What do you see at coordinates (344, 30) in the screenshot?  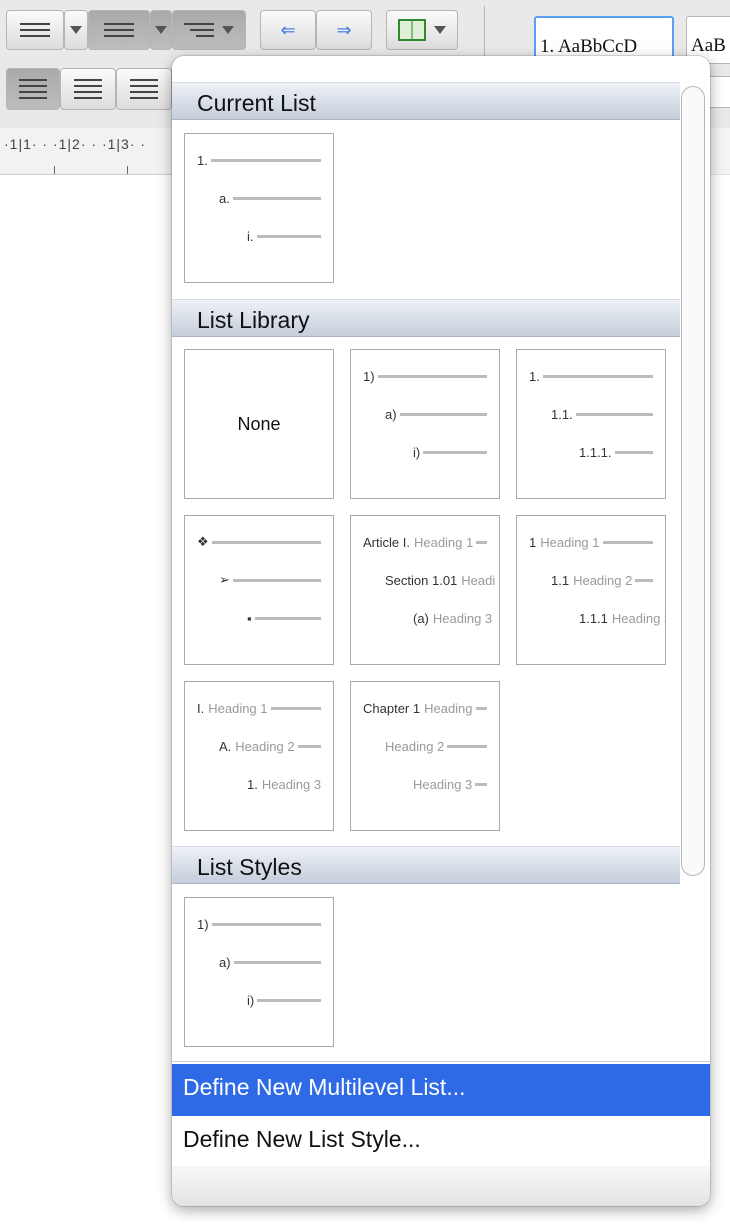 I see `increase-indent-button: ⇒` at bounding box center [344, 30].